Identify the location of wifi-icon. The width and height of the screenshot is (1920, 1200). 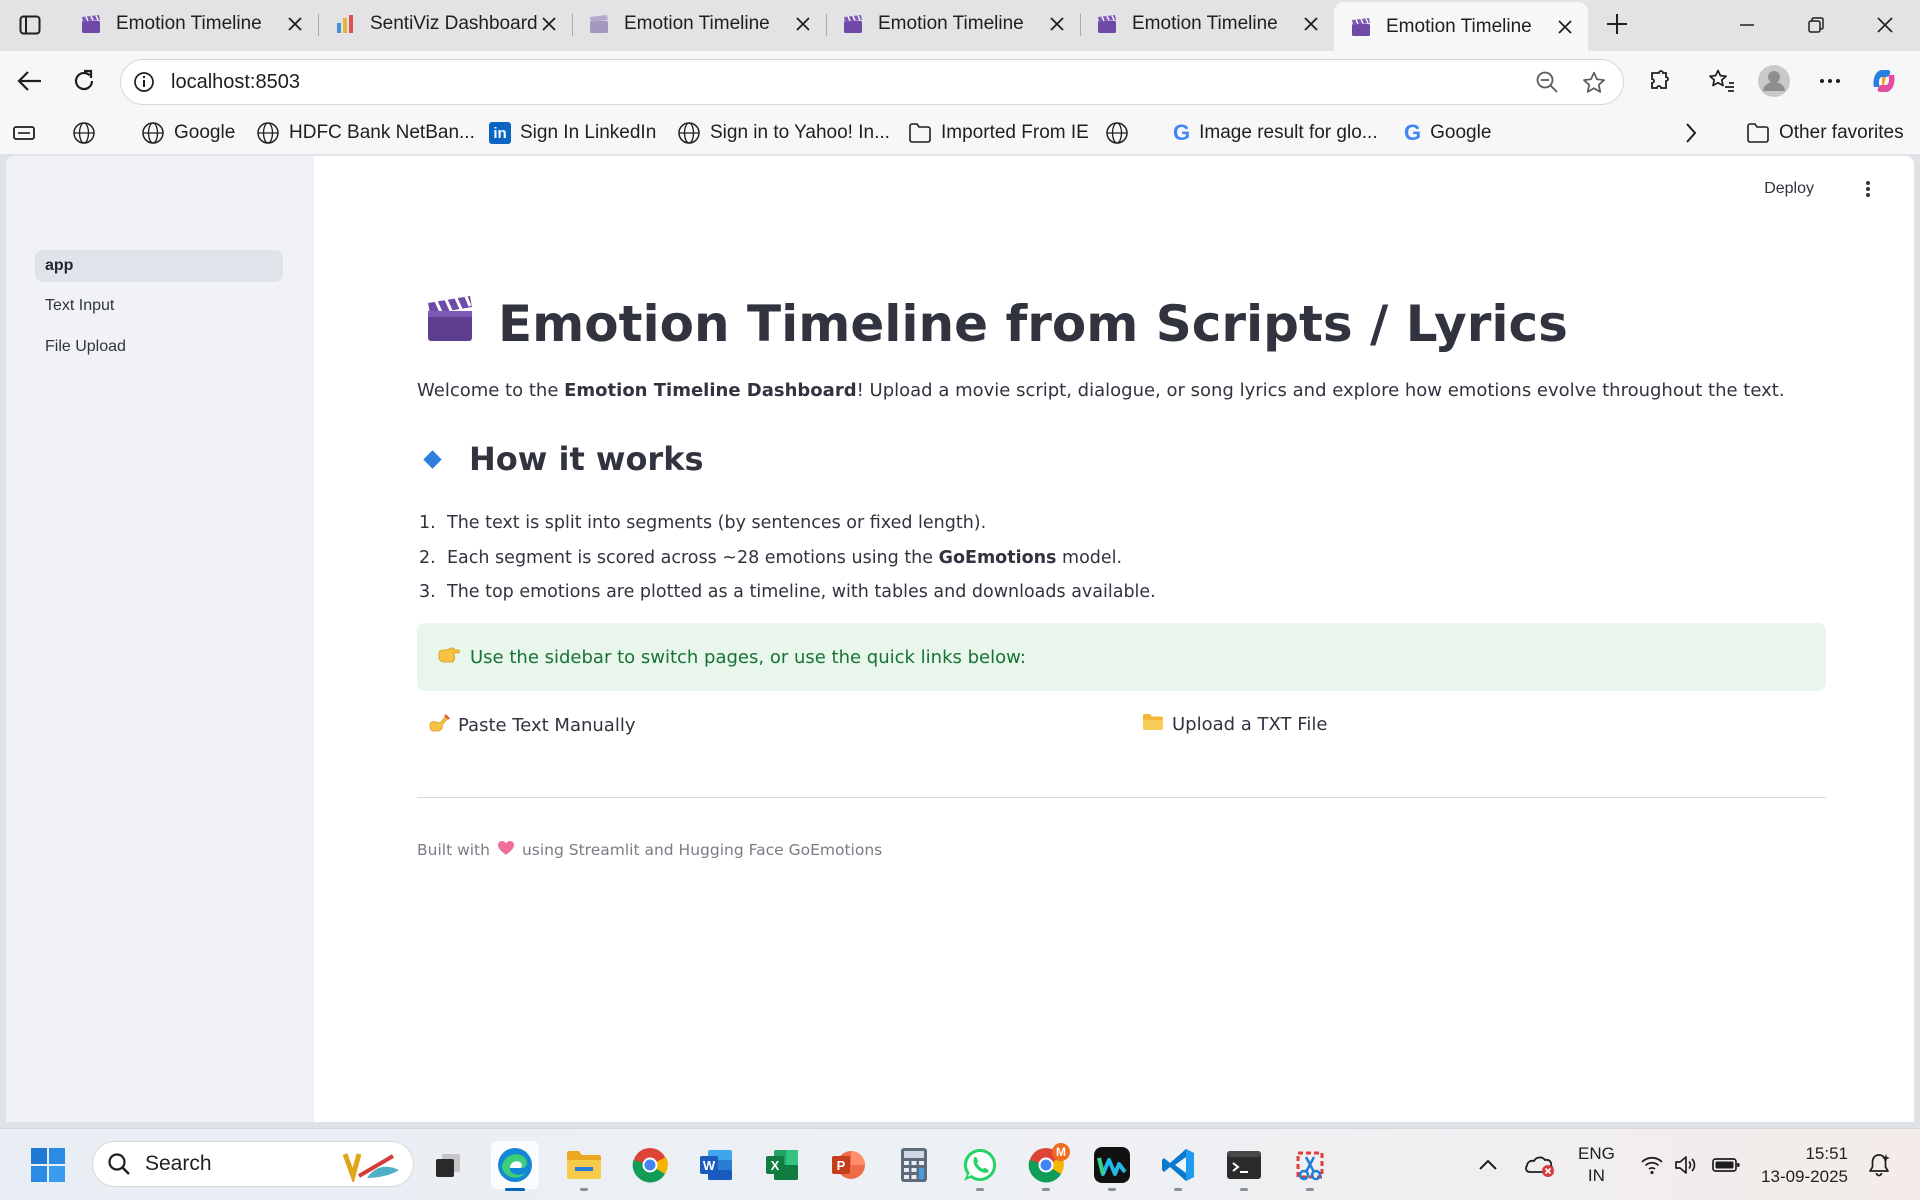
(1652, 1164).